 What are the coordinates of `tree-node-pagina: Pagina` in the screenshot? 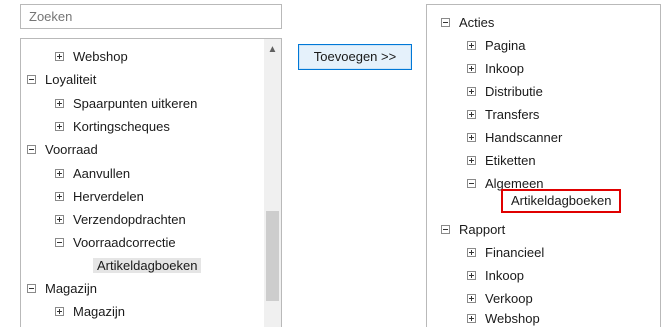 It's located at (557, 45).